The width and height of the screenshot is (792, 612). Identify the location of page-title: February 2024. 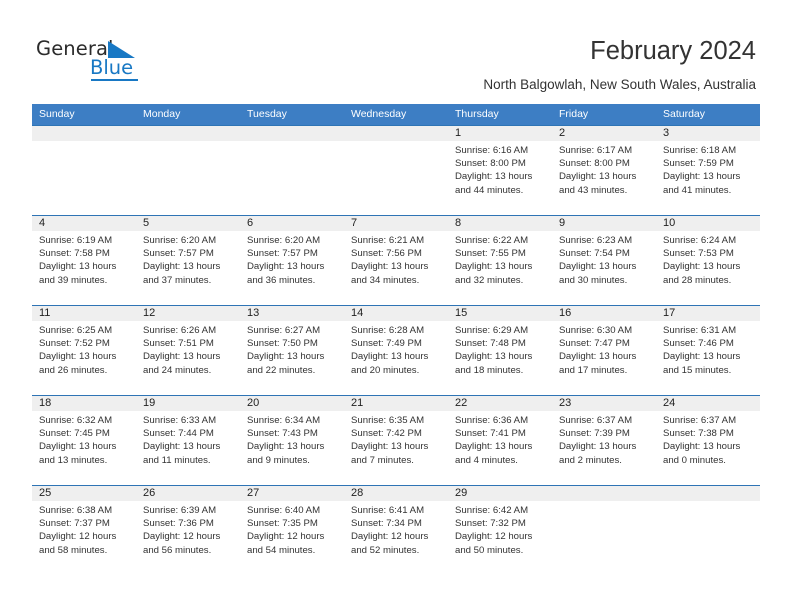
(673, 51).